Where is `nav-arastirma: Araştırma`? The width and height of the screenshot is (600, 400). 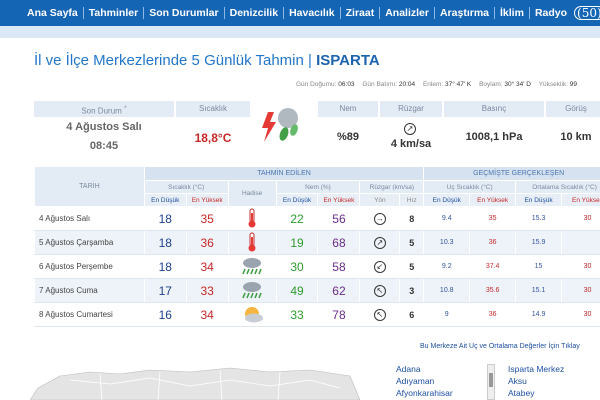 nav-arastirma: Araştırma is located at coordinates (465, 13).